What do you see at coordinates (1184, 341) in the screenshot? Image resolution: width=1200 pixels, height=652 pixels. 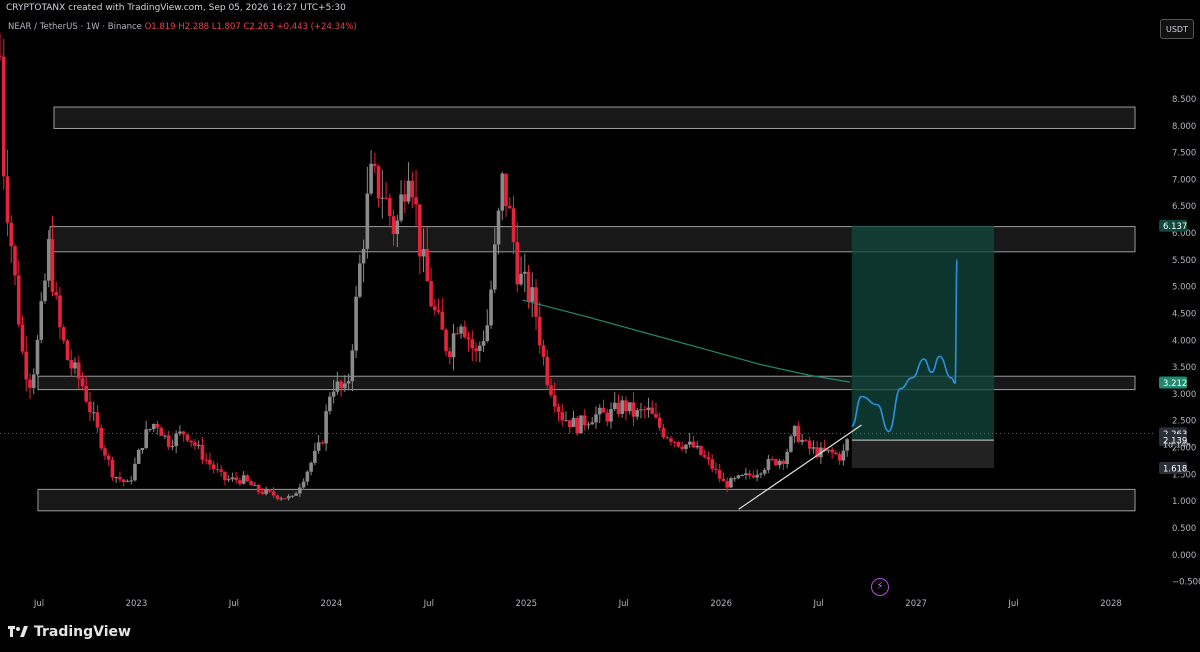 I see `y-tick-label: 4.000` at bounding box center [1184, 341].